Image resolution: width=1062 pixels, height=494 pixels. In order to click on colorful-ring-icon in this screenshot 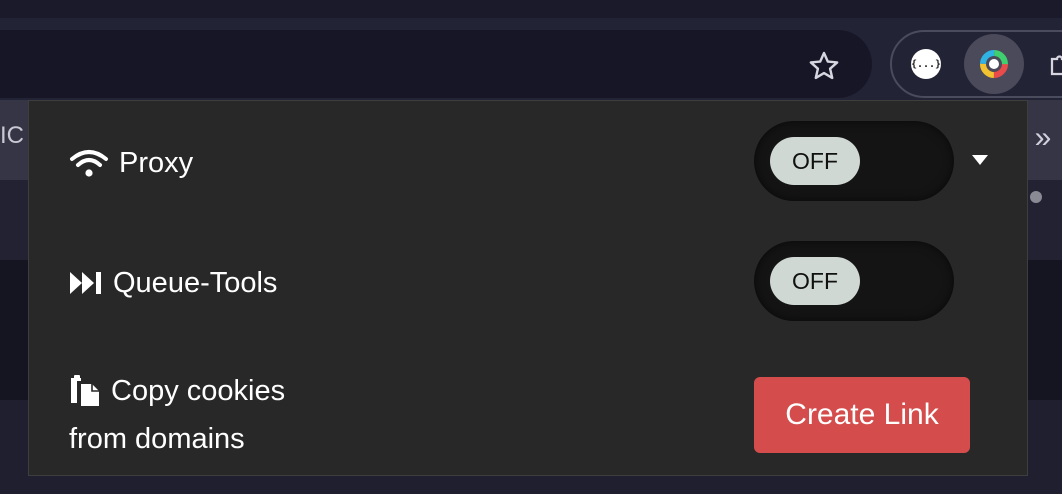, I will do `click(994, 64)`.